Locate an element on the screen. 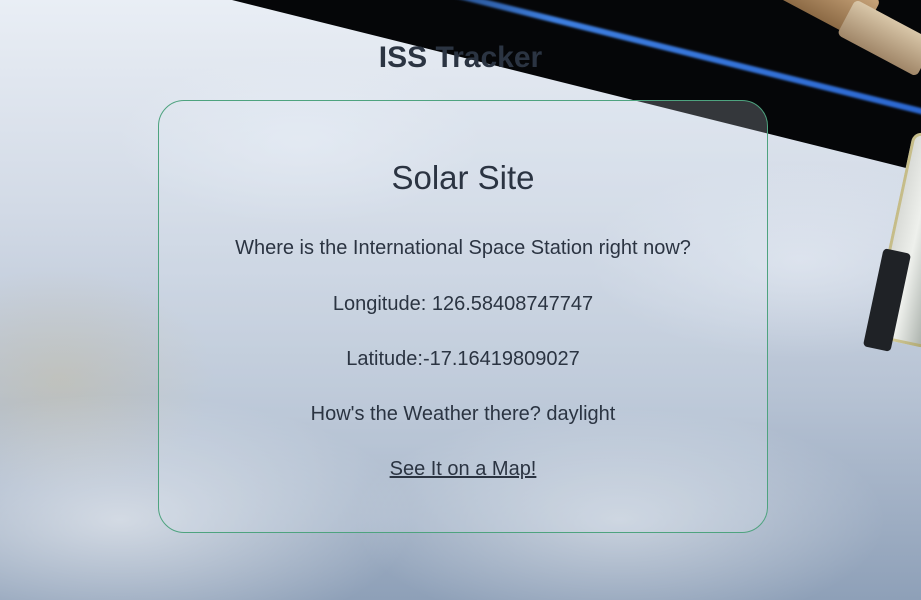 This screenshot has height=600, width=921. card-title: Solar Site is located at coordinates (463, 177).